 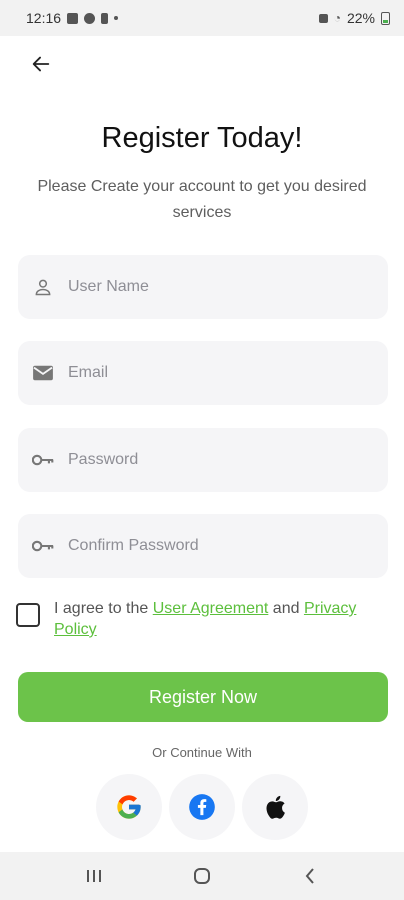 I want to click on email-input, so click(x=218, y=373).